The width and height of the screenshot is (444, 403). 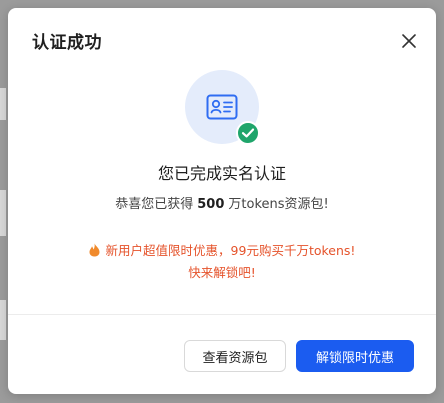 I want to click on id-card-icon, so click(x=222, y=107).